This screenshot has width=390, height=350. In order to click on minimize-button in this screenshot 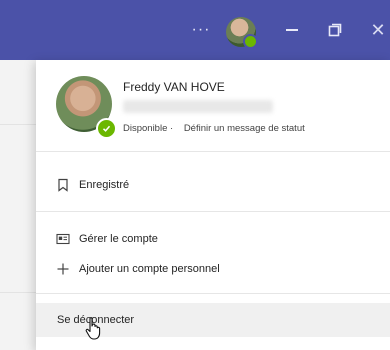, I will do `click(292, 30)`.